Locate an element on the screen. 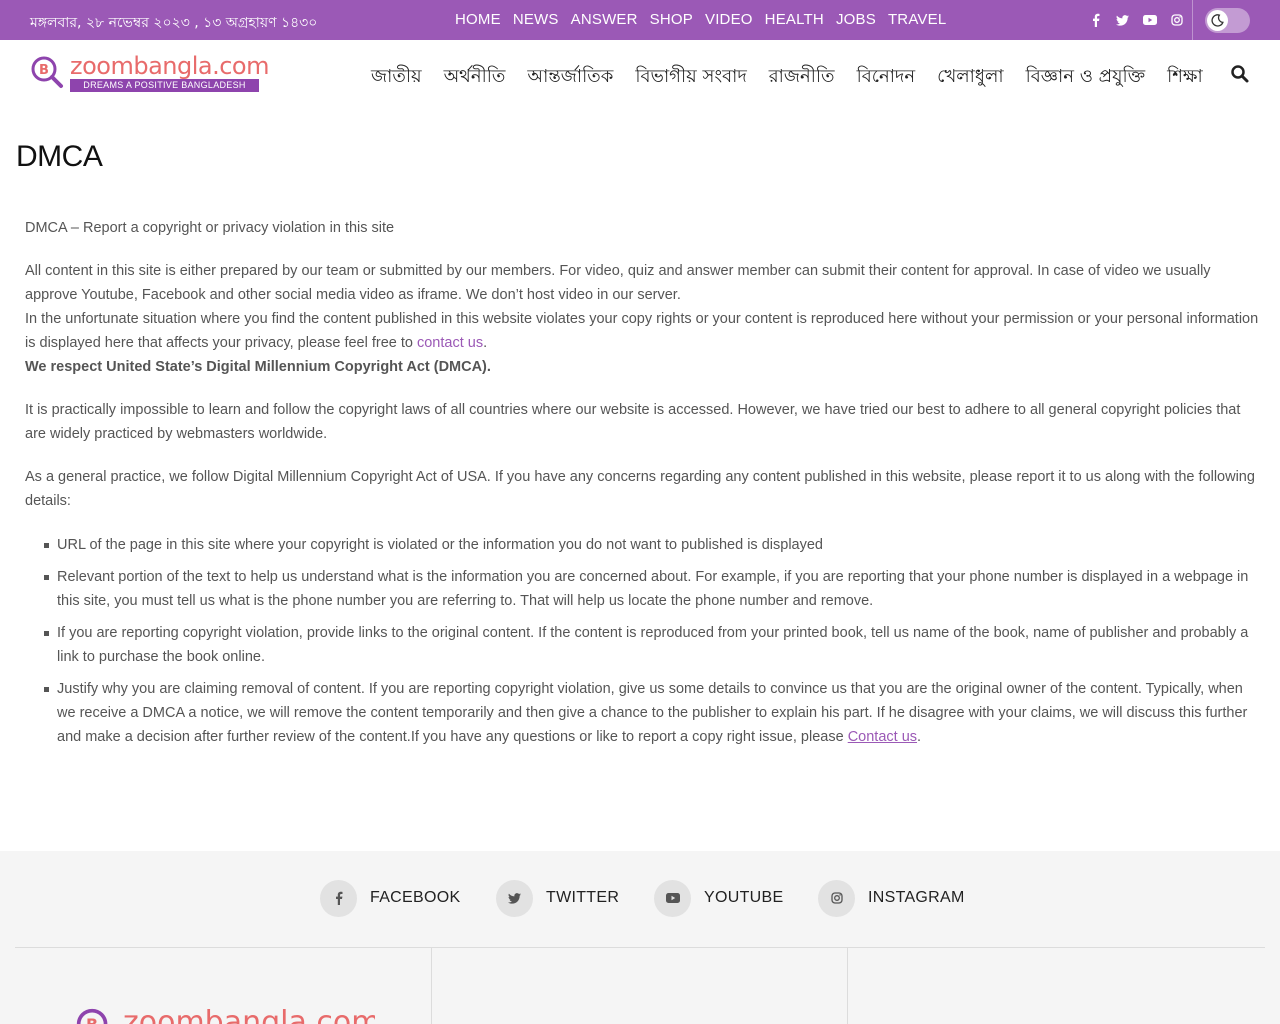 This screenshot has width=1280, height=1024. top-nav-jobs: JOBS is located at coordinates (856, 19).